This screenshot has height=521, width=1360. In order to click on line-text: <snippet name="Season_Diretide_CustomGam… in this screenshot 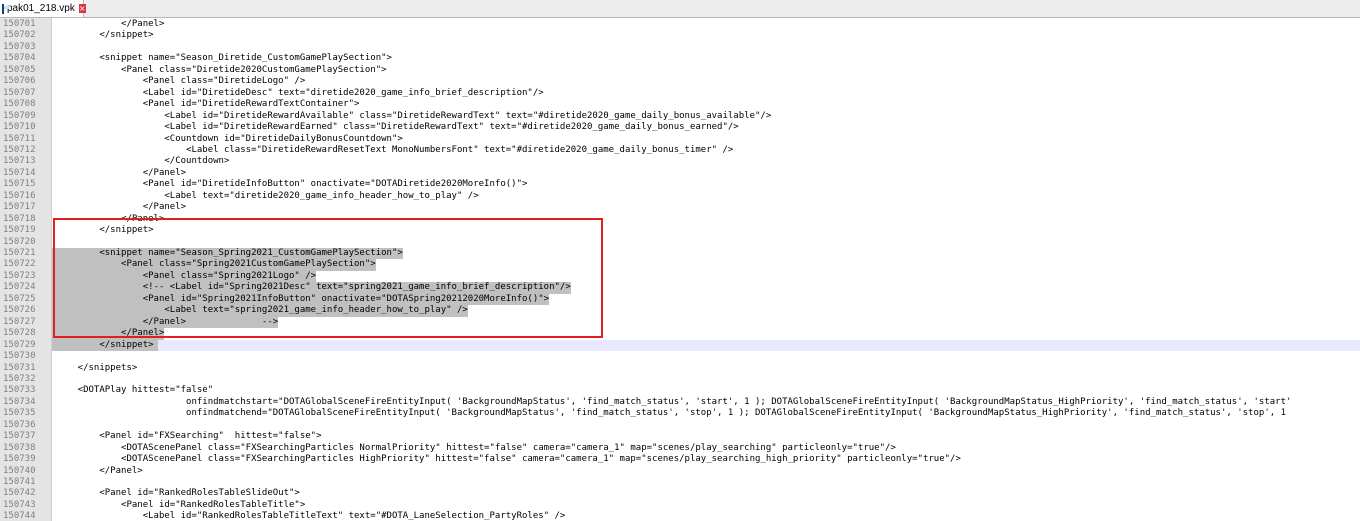, I will do `click(224, 58)`.